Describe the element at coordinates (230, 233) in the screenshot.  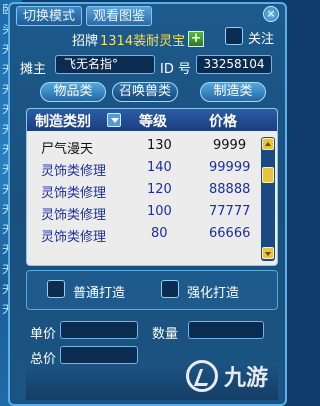
I see `item-price: 66666` at that location.